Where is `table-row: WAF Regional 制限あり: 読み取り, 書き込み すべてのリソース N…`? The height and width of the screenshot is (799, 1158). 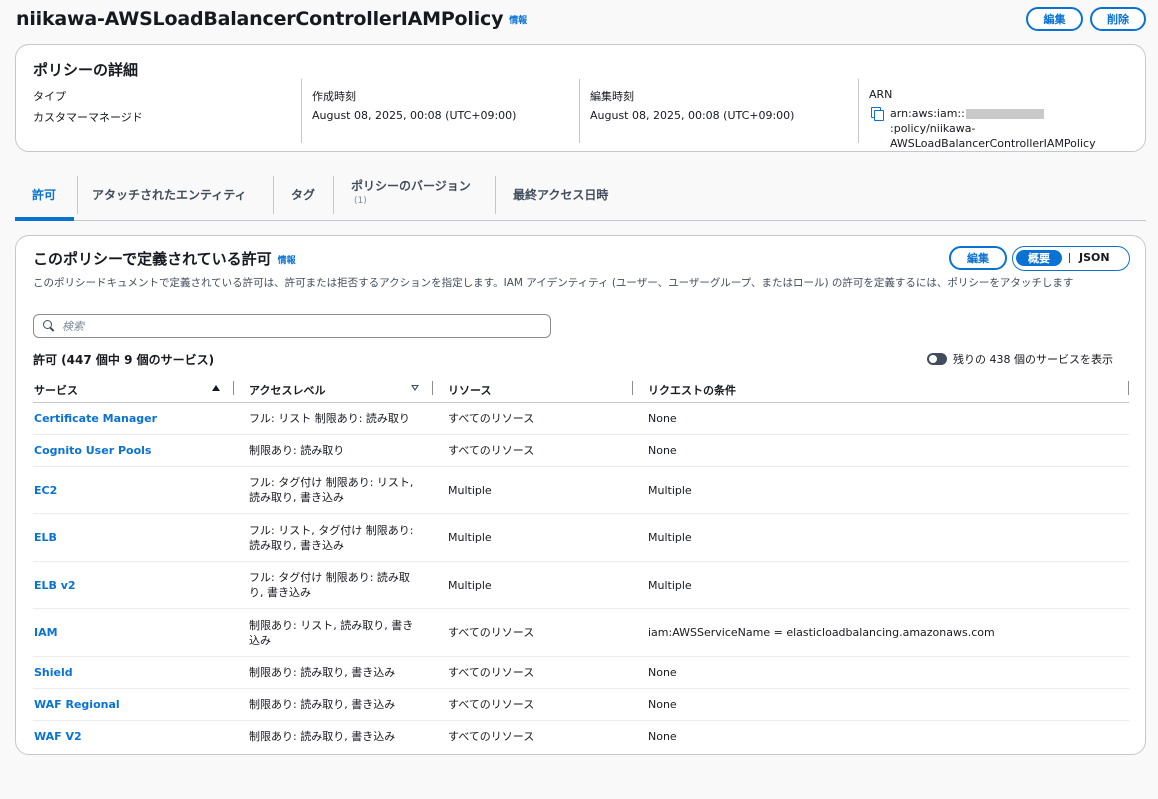 table-row: WAF Regional 制限あり: 読み取り, 書き込み すべてのリソース N… is located at coordinates (581, 705).